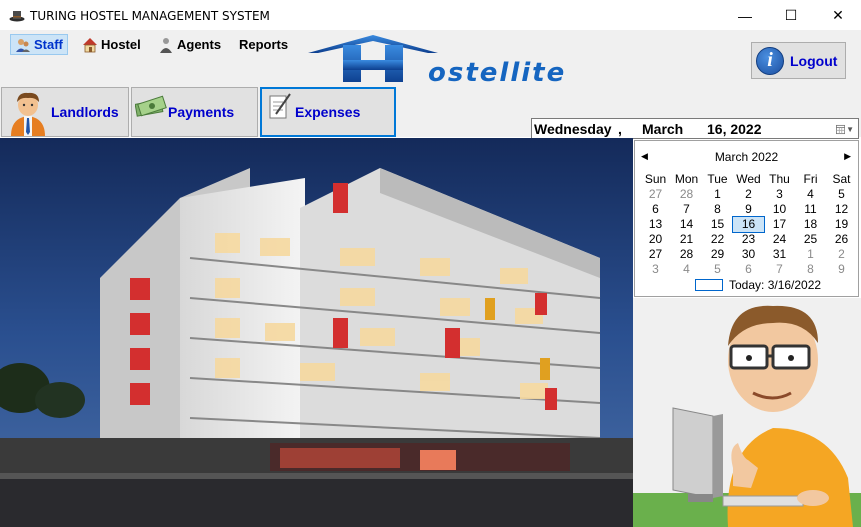 The image size is (861, 527). I want to click on next-month-button: ▶, so click(847, 156).